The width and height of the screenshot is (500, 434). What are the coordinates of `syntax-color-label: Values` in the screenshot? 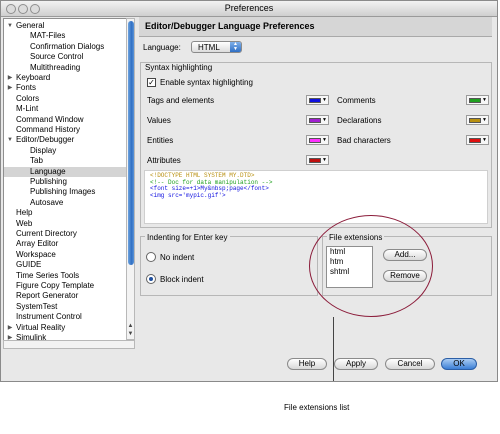 It's located at (159, 120).